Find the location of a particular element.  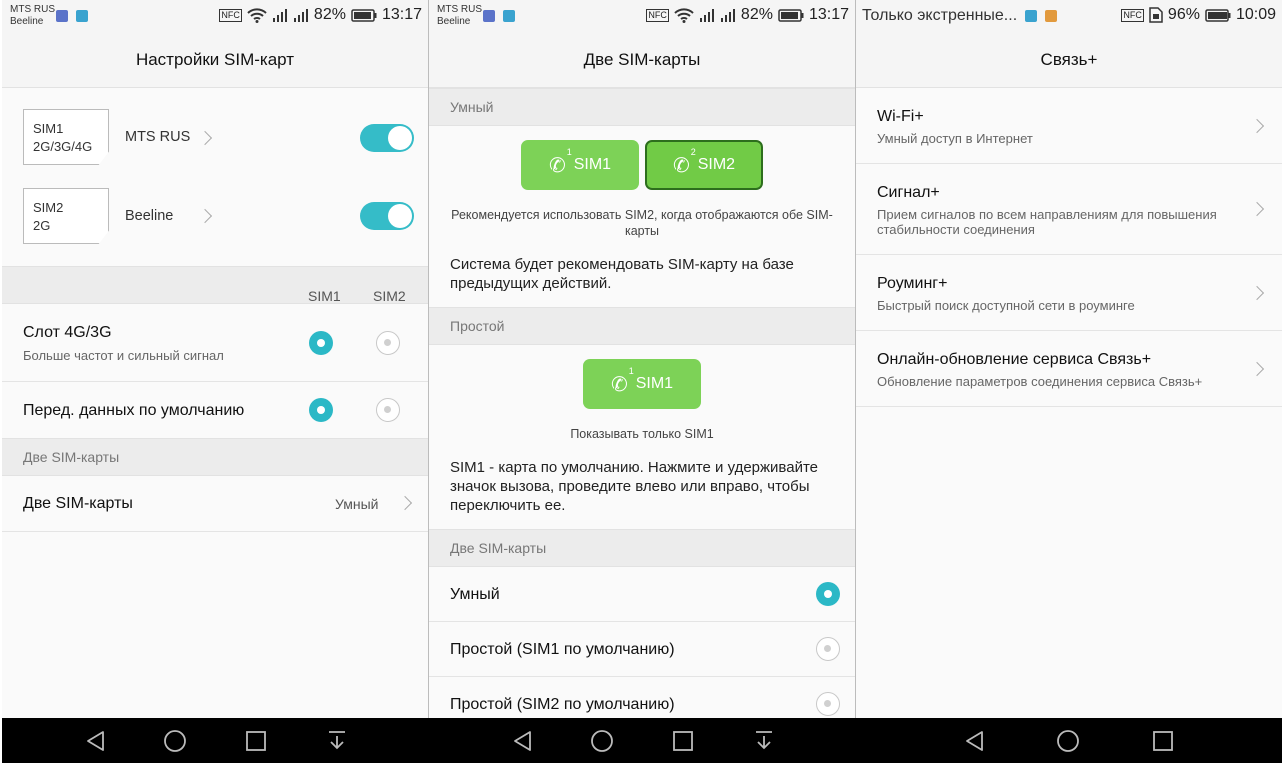

roaming-plus-title: Роуминг+ is located at coordinates (912, 283).